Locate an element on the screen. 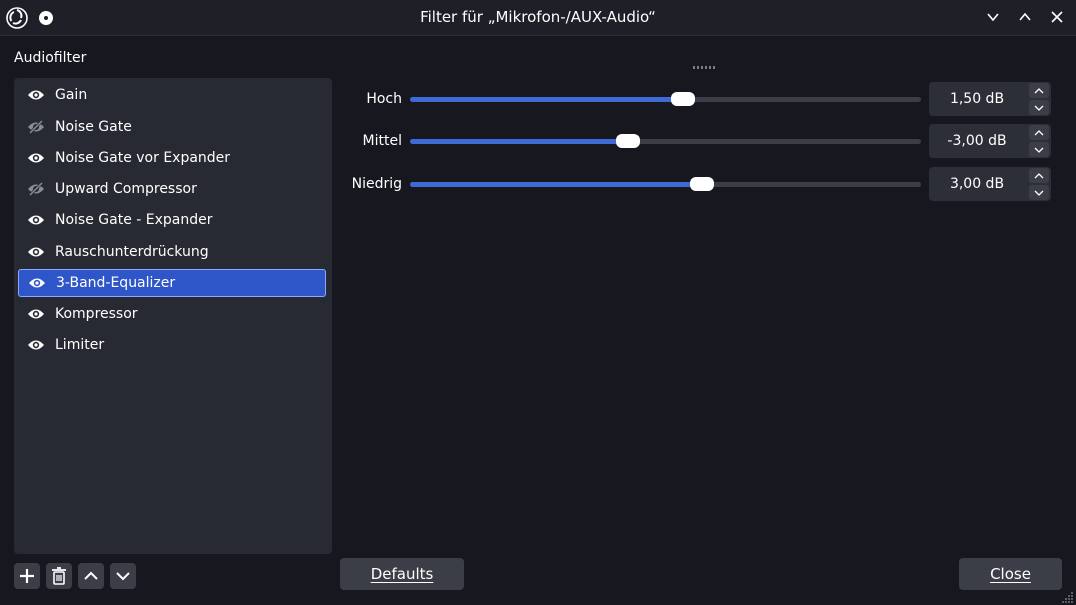  band-row-low: Niedrig 3,00 dB is located at coordinates (696, 184).